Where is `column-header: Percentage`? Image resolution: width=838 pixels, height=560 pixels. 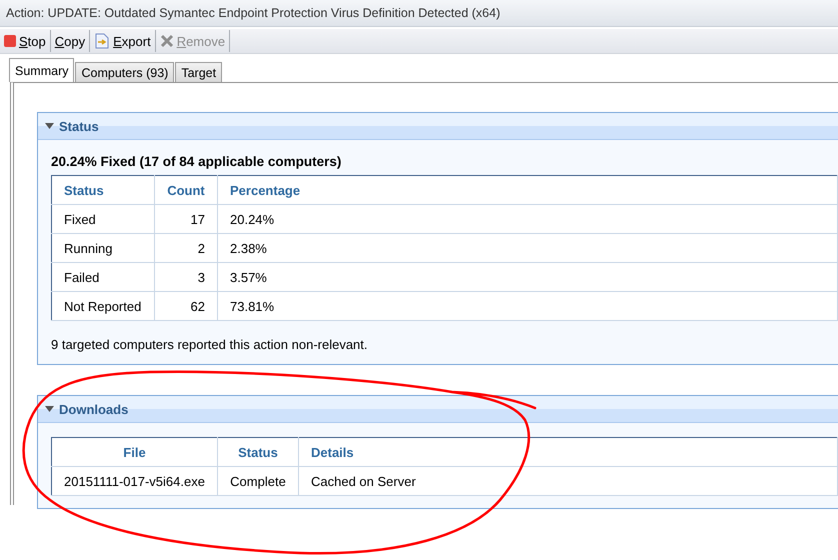
column-header: Percentage is located at coordinates (528, 190).